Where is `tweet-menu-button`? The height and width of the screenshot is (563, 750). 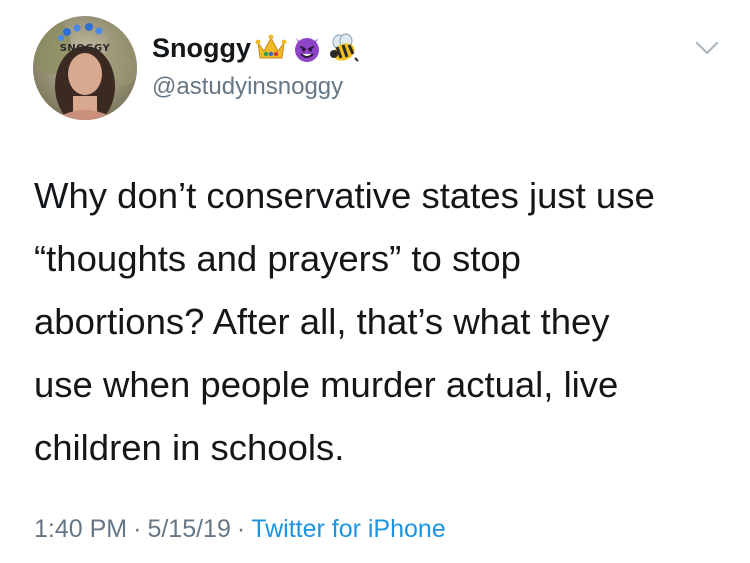 tweet-menu-button is located at coordinates (707, 48).